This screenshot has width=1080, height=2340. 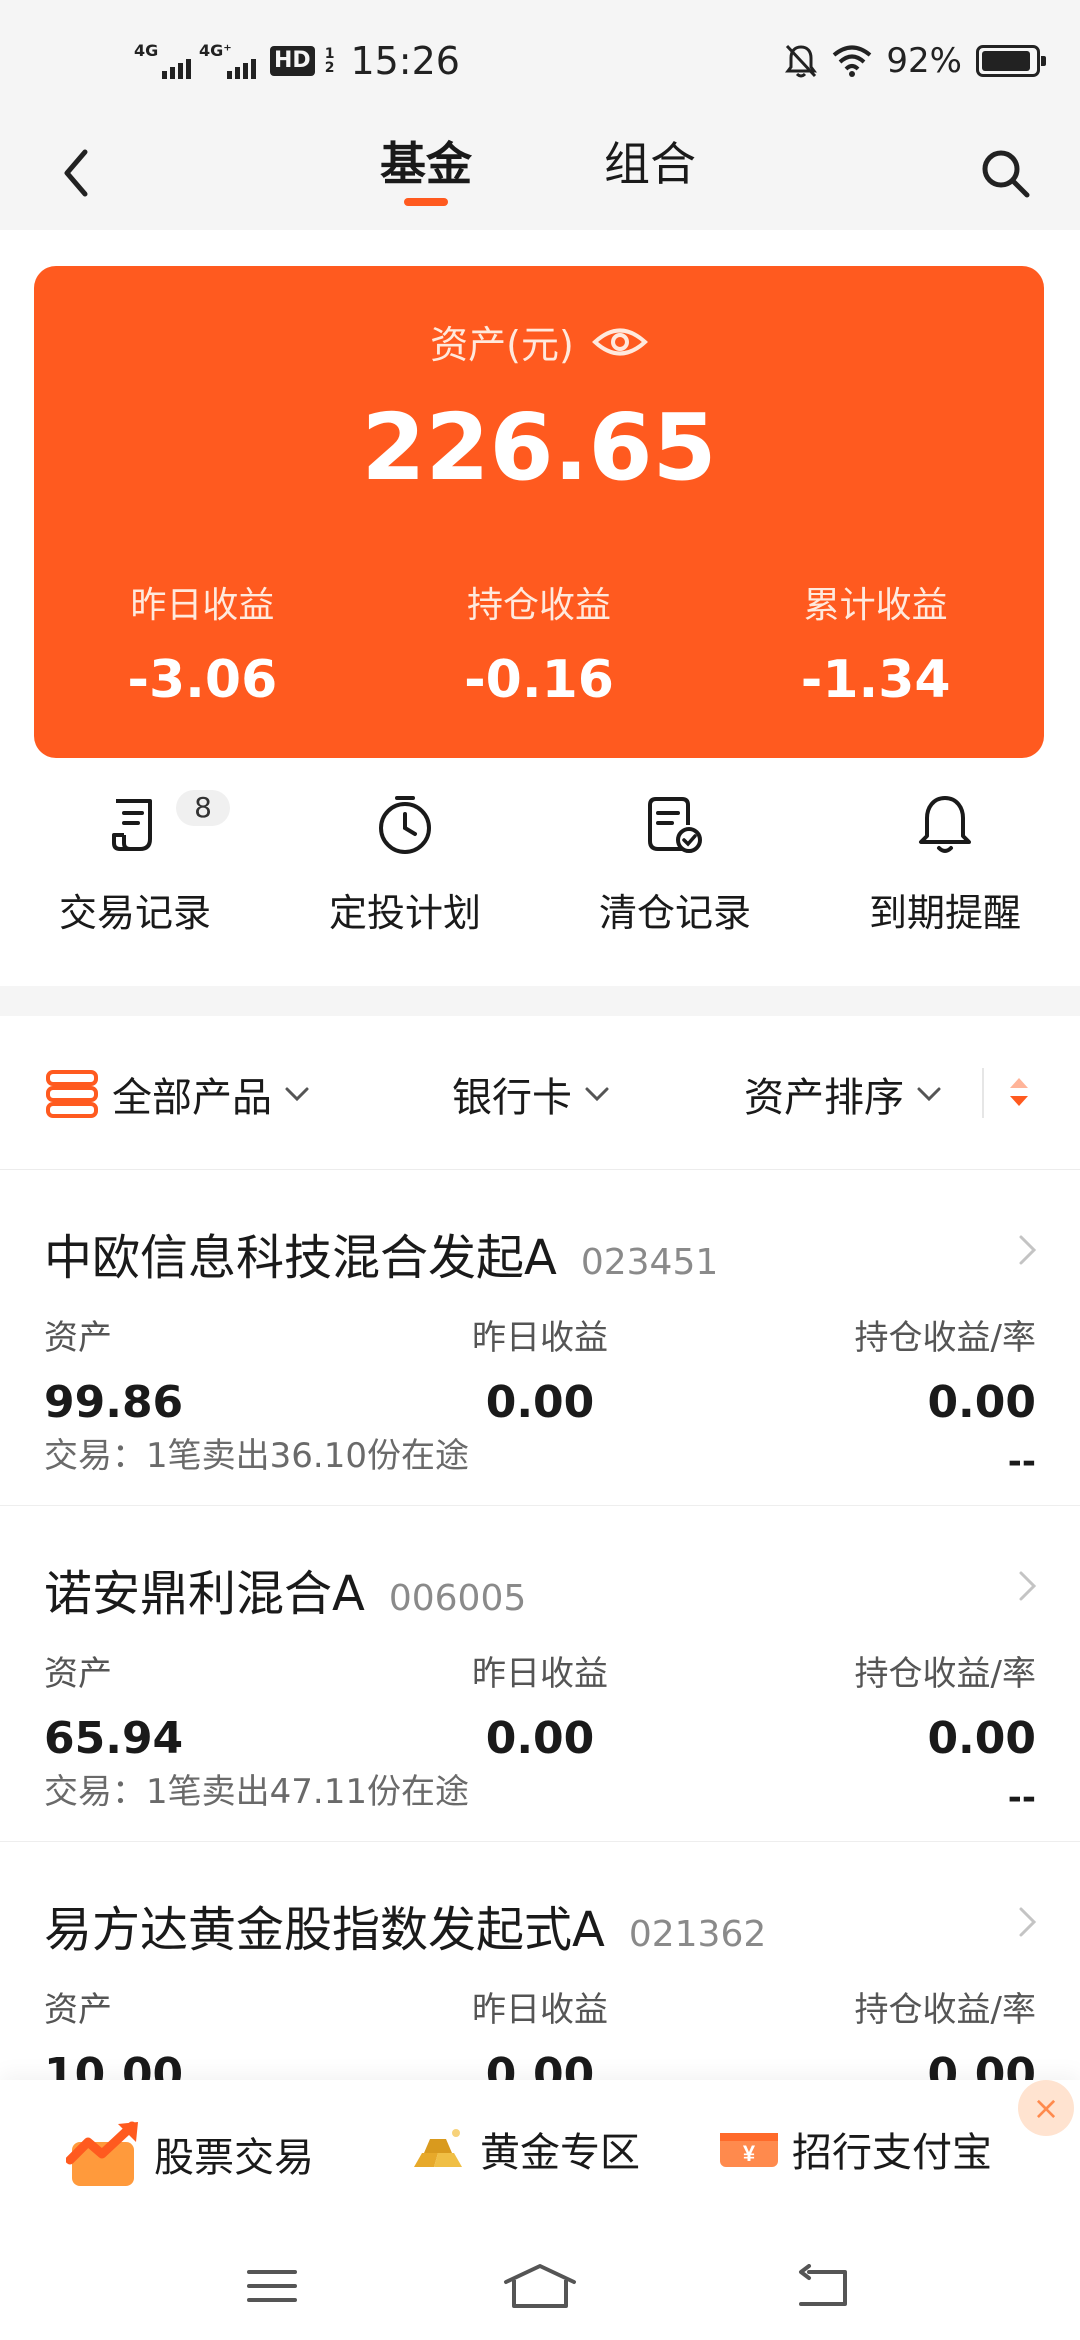 I want to click on quick-actions: 8 交易记录 定投计划 清仓记录 到期提醒, so click(x=540, y=870).